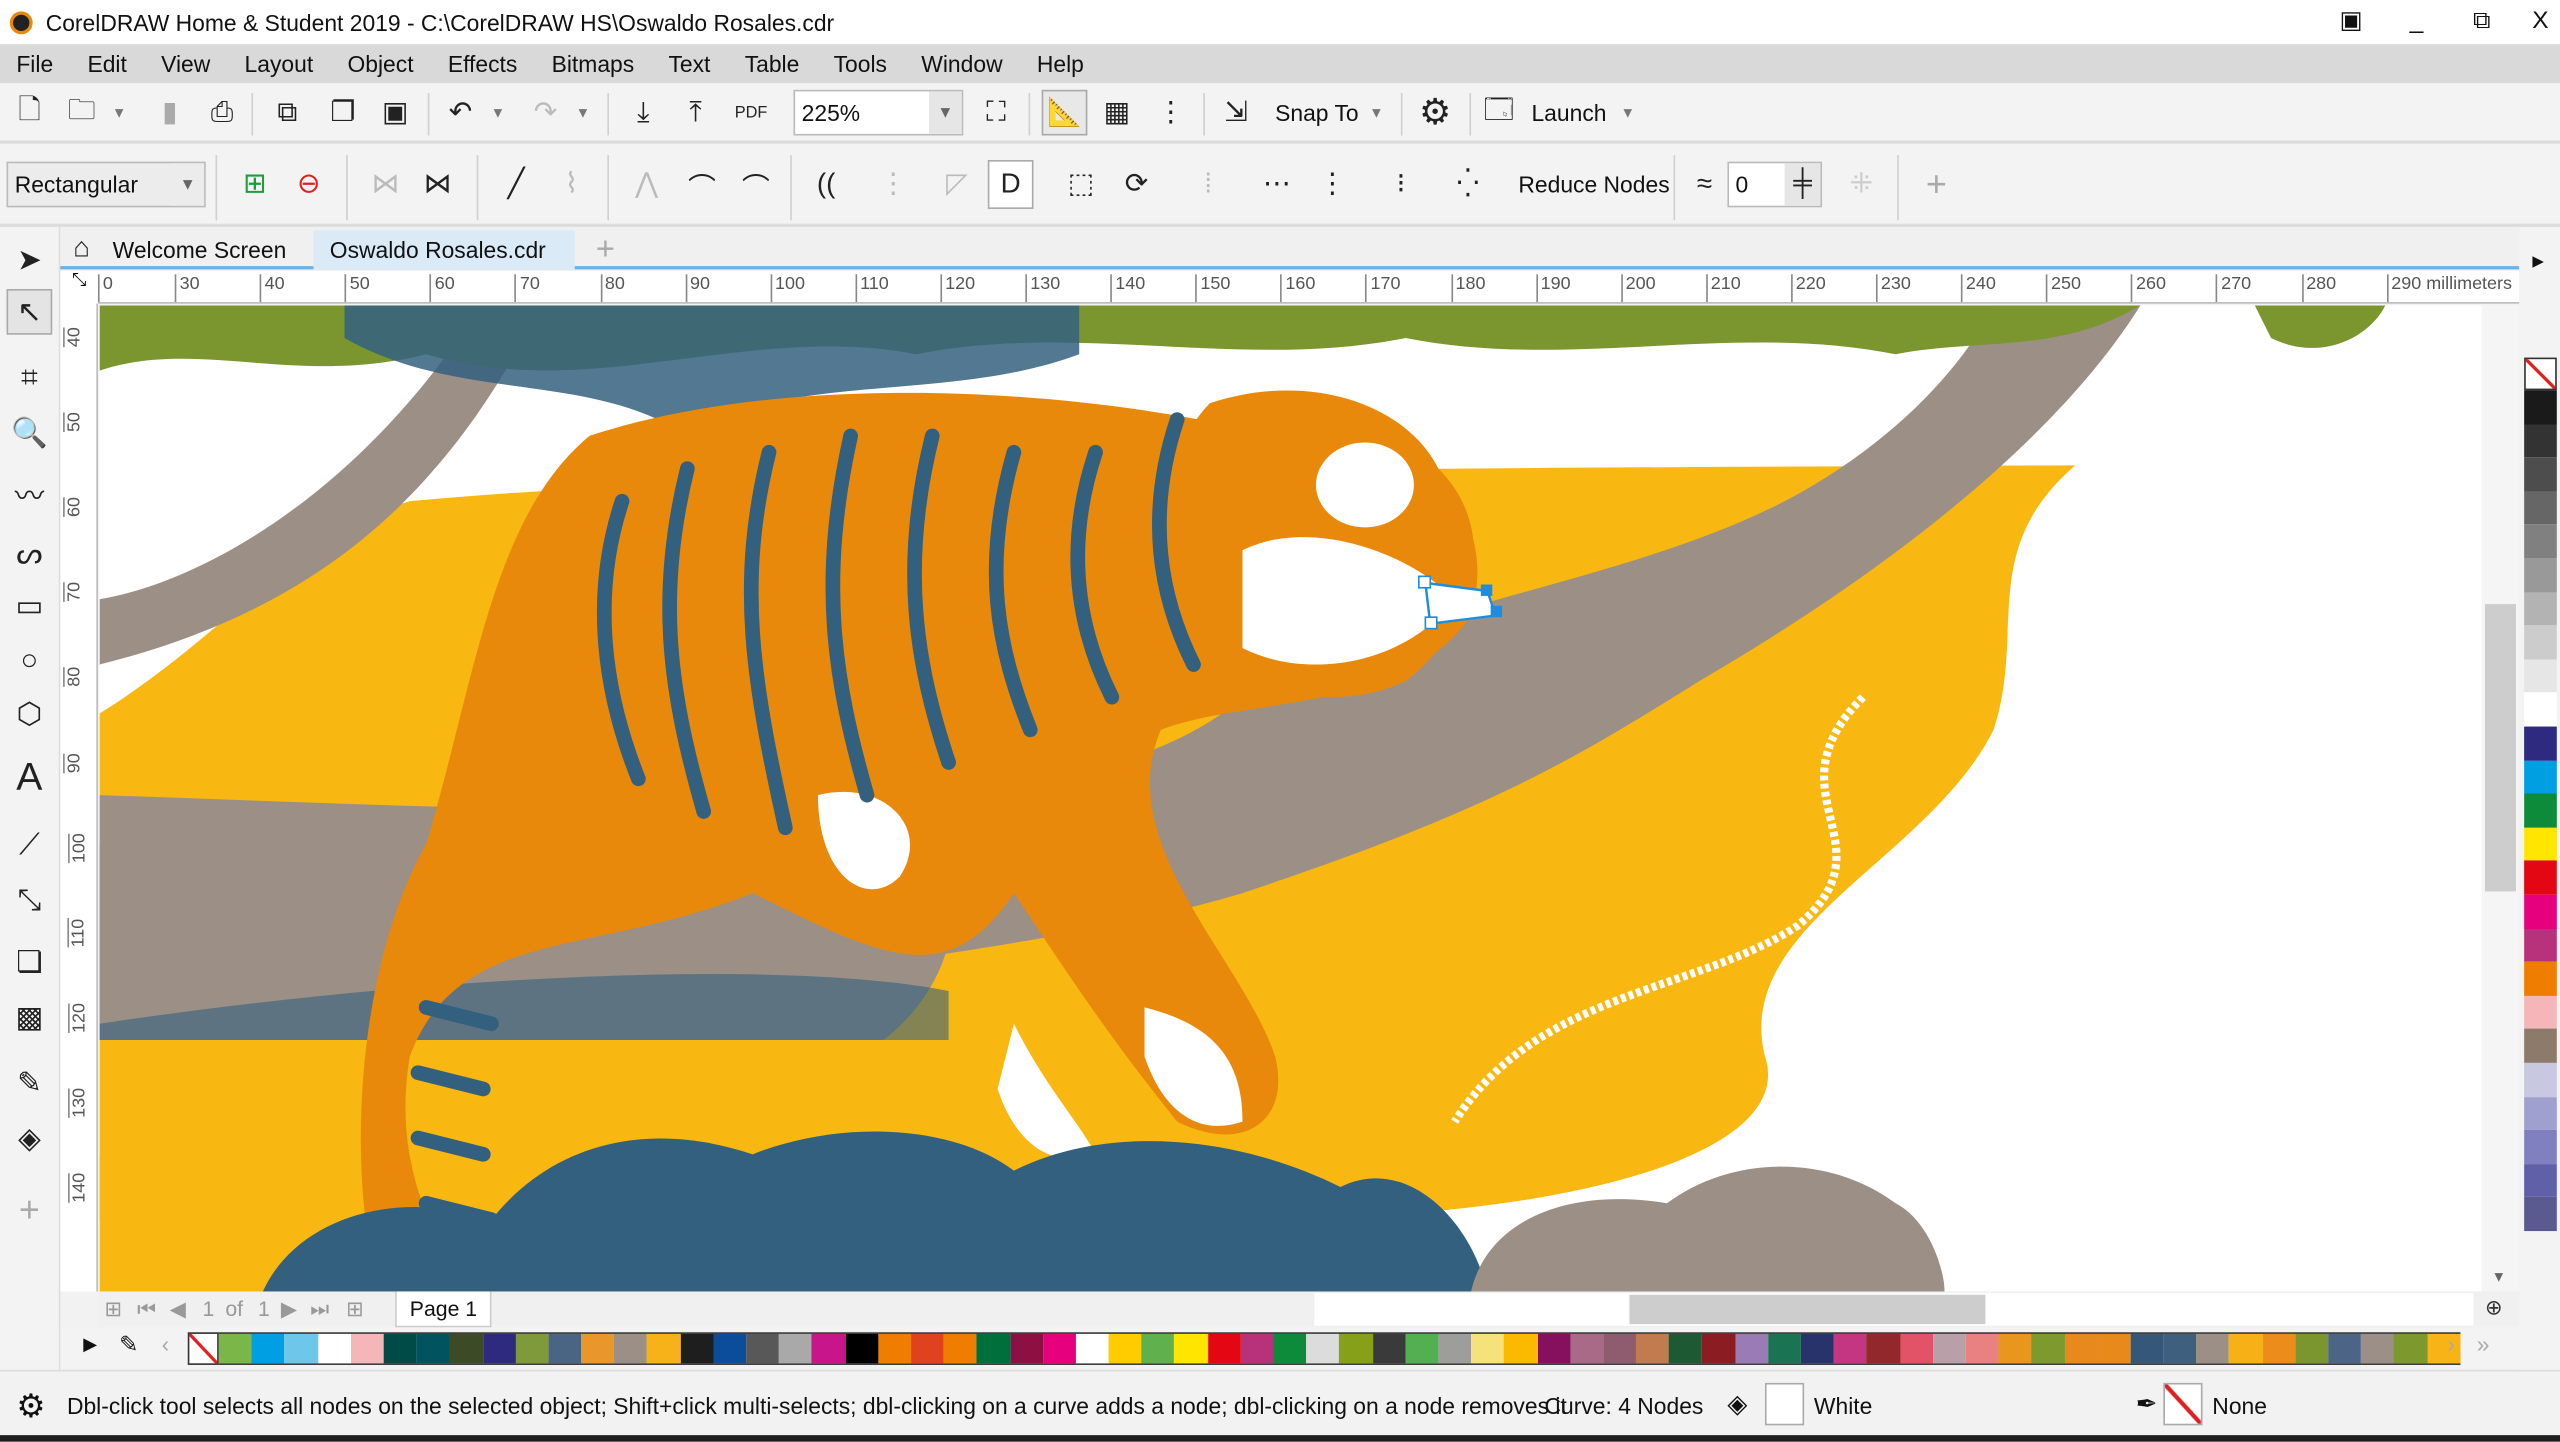 The height and width of the screenshot is (1442, 2560). What do you see at coordinates (646, 184) in the screenshot?
I see `cusp-node-icon: ⋀` at bounding box center [646, 184].